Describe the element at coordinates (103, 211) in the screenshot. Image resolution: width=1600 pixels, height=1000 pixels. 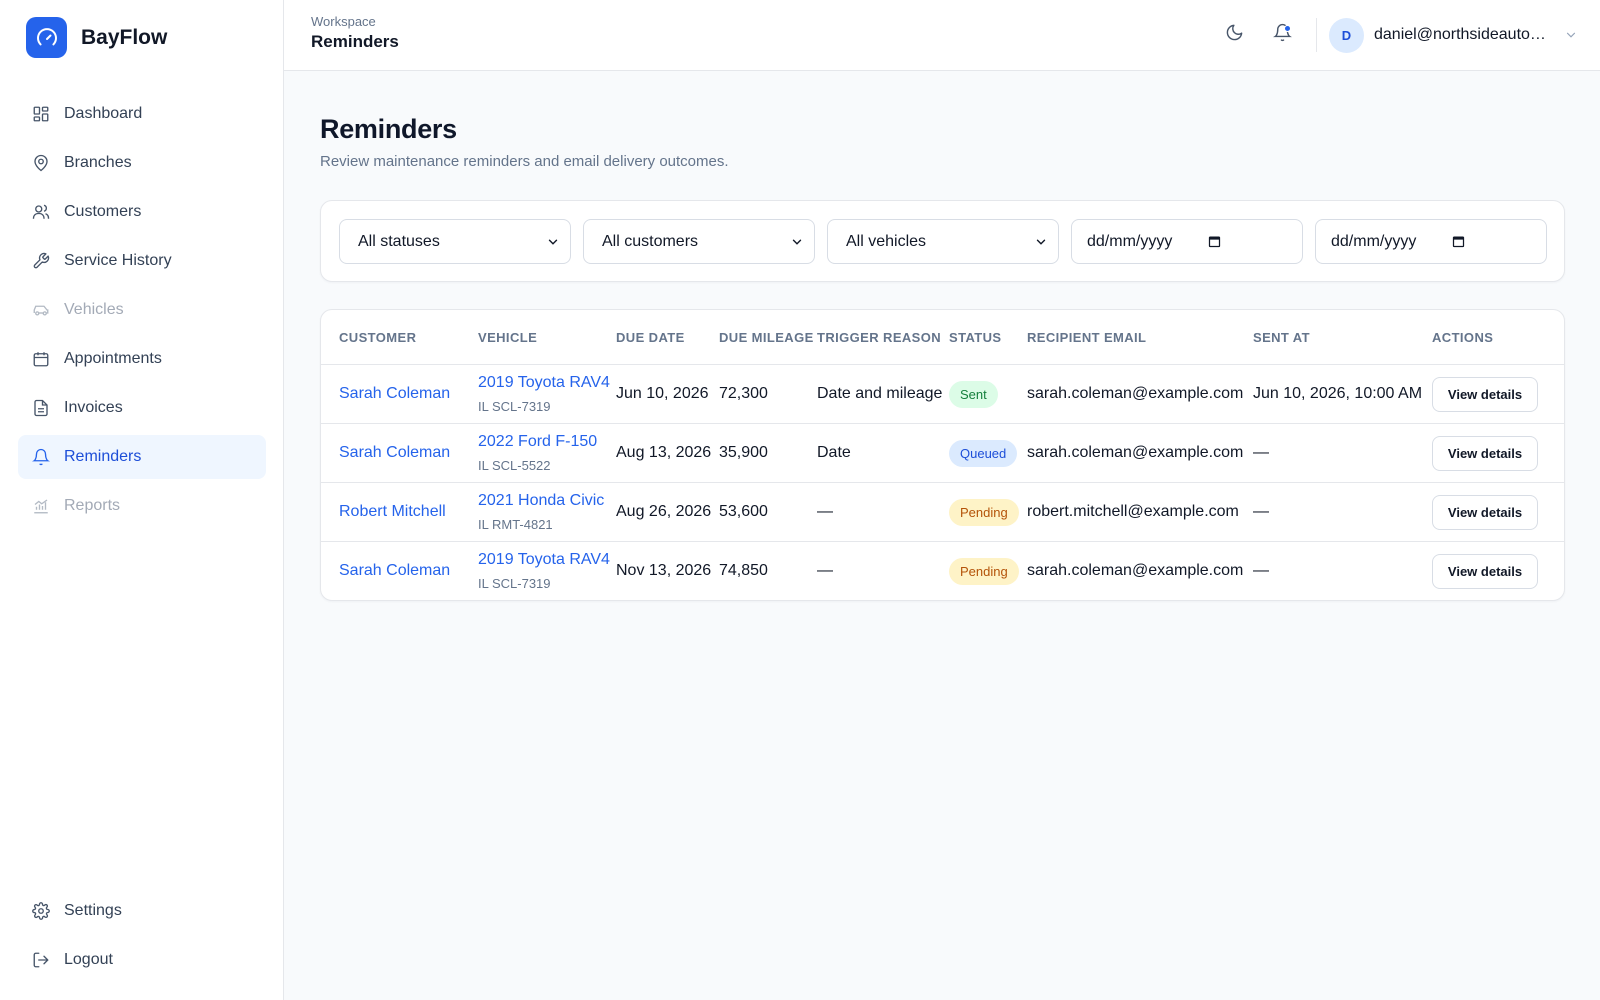
I see `sidebar-item-label: Customers` at that location.